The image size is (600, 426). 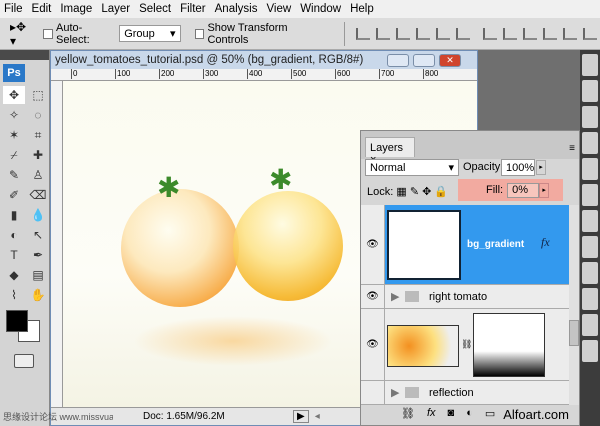 I want to click on dodge-icon: 💧, so click(x=38, y=215).